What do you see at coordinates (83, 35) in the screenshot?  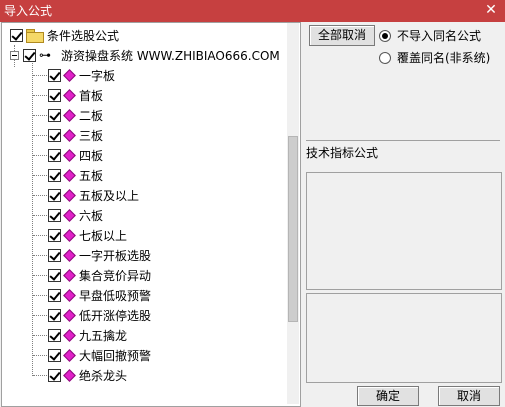 I see `root-label: 条件选股公式` at bounding box center [83, 35].